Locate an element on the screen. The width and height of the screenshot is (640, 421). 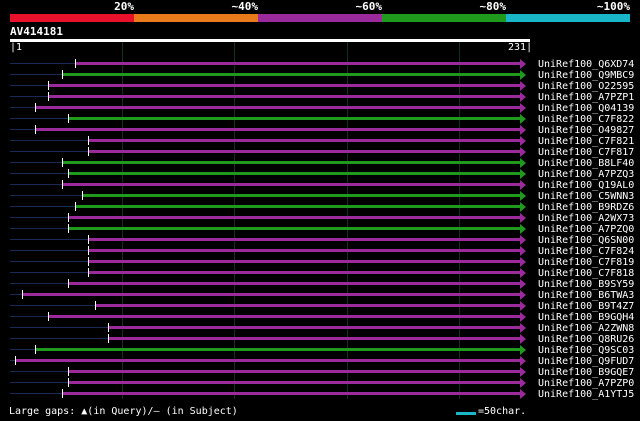
hit-label: UniRef100_B9T4Z7 is located at coordinates (586, 306).